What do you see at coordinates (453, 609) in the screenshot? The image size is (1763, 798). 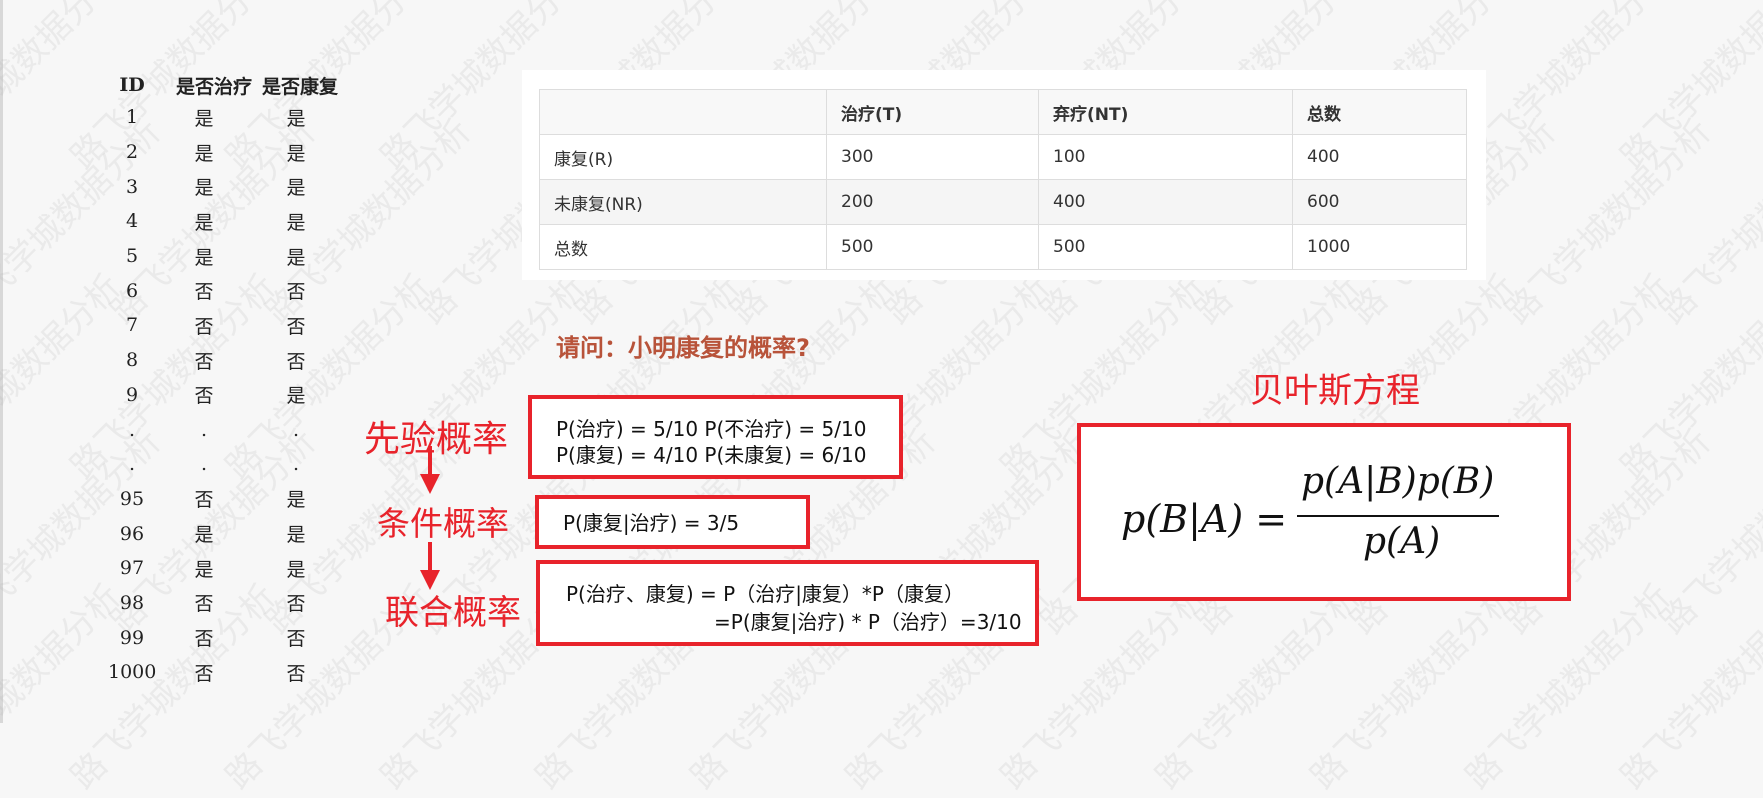 I see `joint-probability-label: 联合概率` at bounding box center [453, 609].